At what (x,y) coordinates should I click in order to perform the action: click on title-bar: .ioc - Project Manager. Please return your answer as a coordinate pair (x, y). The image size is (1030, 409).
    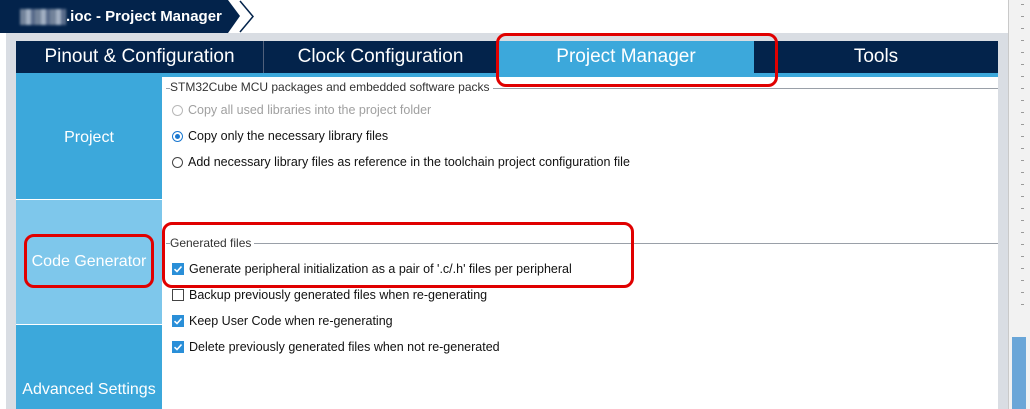
    Looking at the image, I should click on (504, 16).